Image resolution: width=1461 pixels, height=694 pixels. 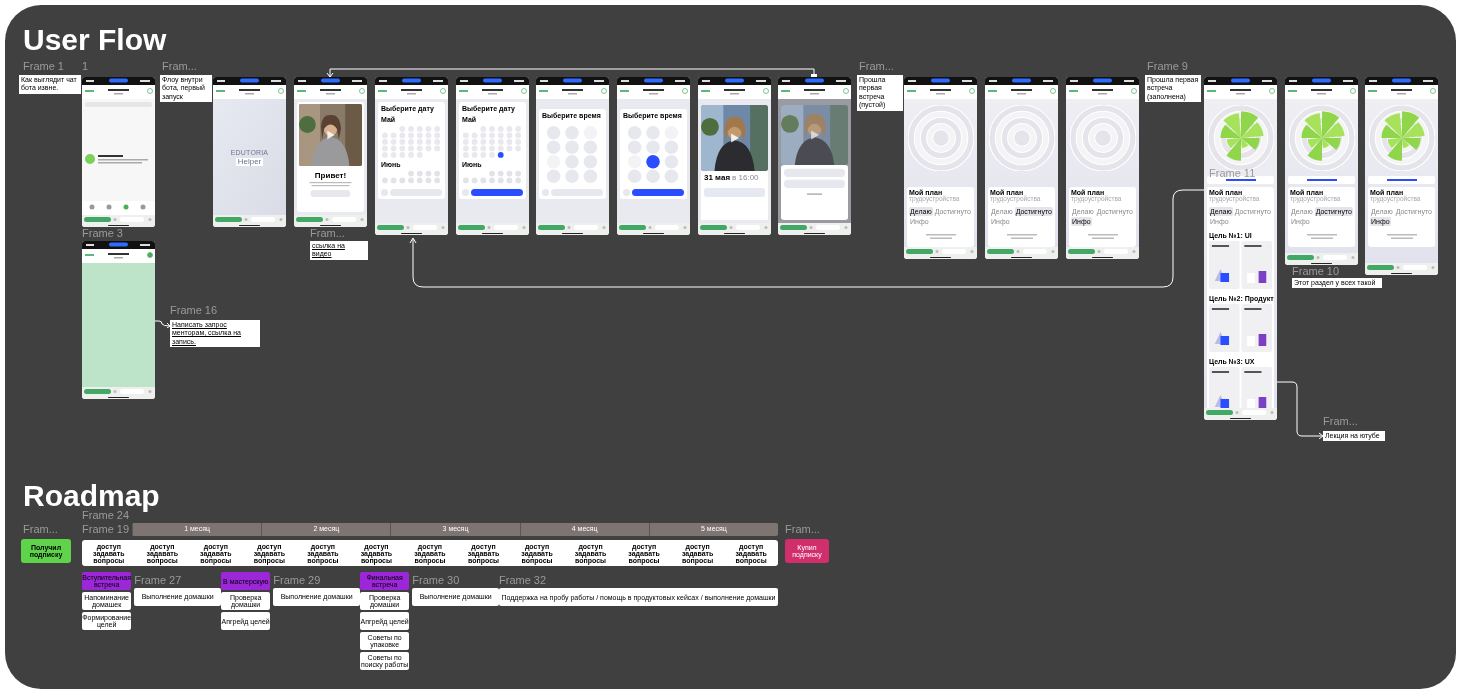 I want to click on frame-label: Frame 32, so click(x=523, y=580).